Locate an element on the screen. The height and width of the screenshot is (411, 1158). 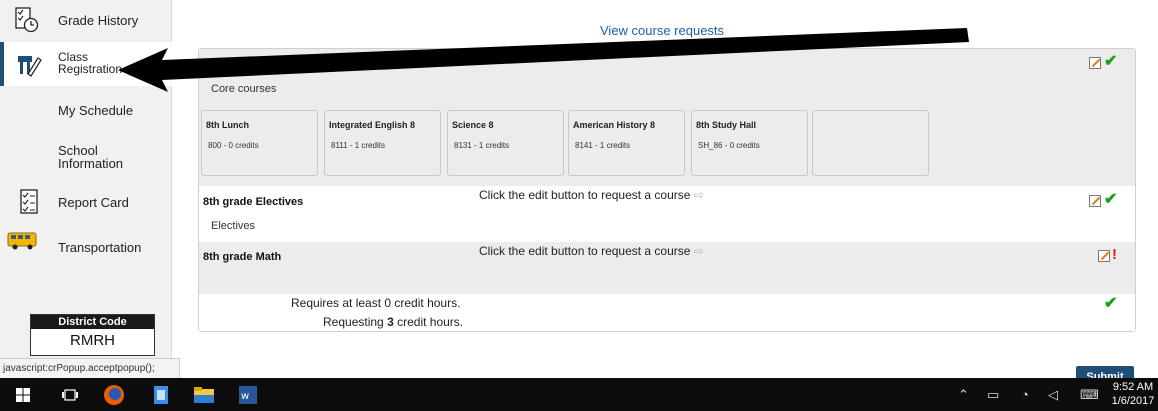
sidebar-item-school-information: School Information is located at coordinates (85, 156).